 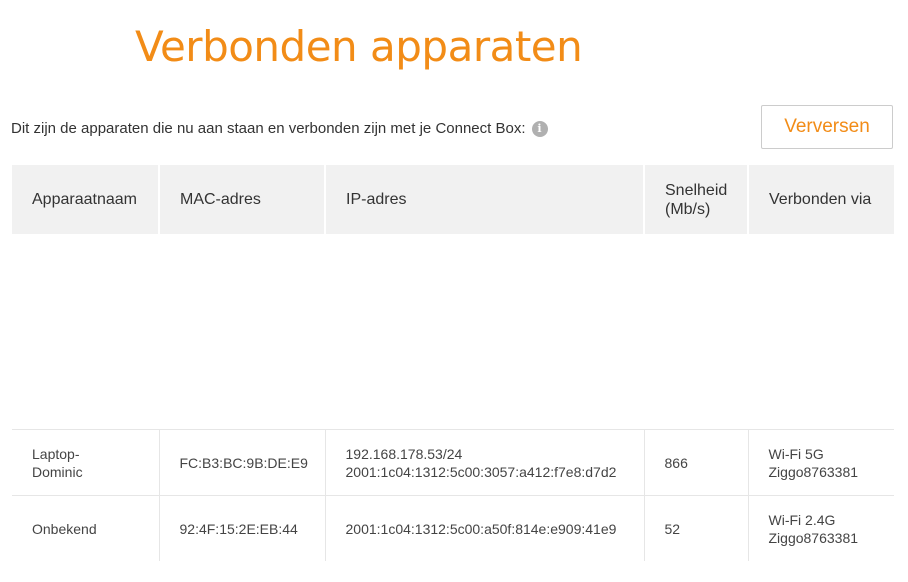 I want to click on speed-cell: 52, so click(x=696, y=528).